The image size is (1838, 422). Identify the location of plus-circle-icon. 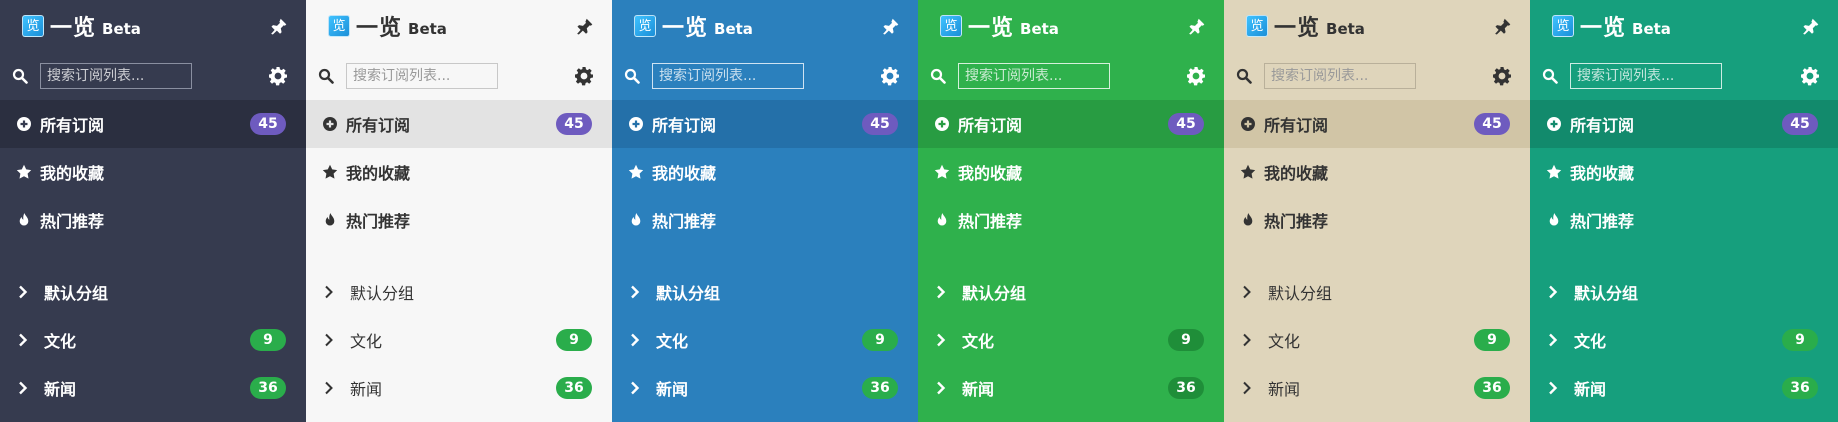
(942, 124).